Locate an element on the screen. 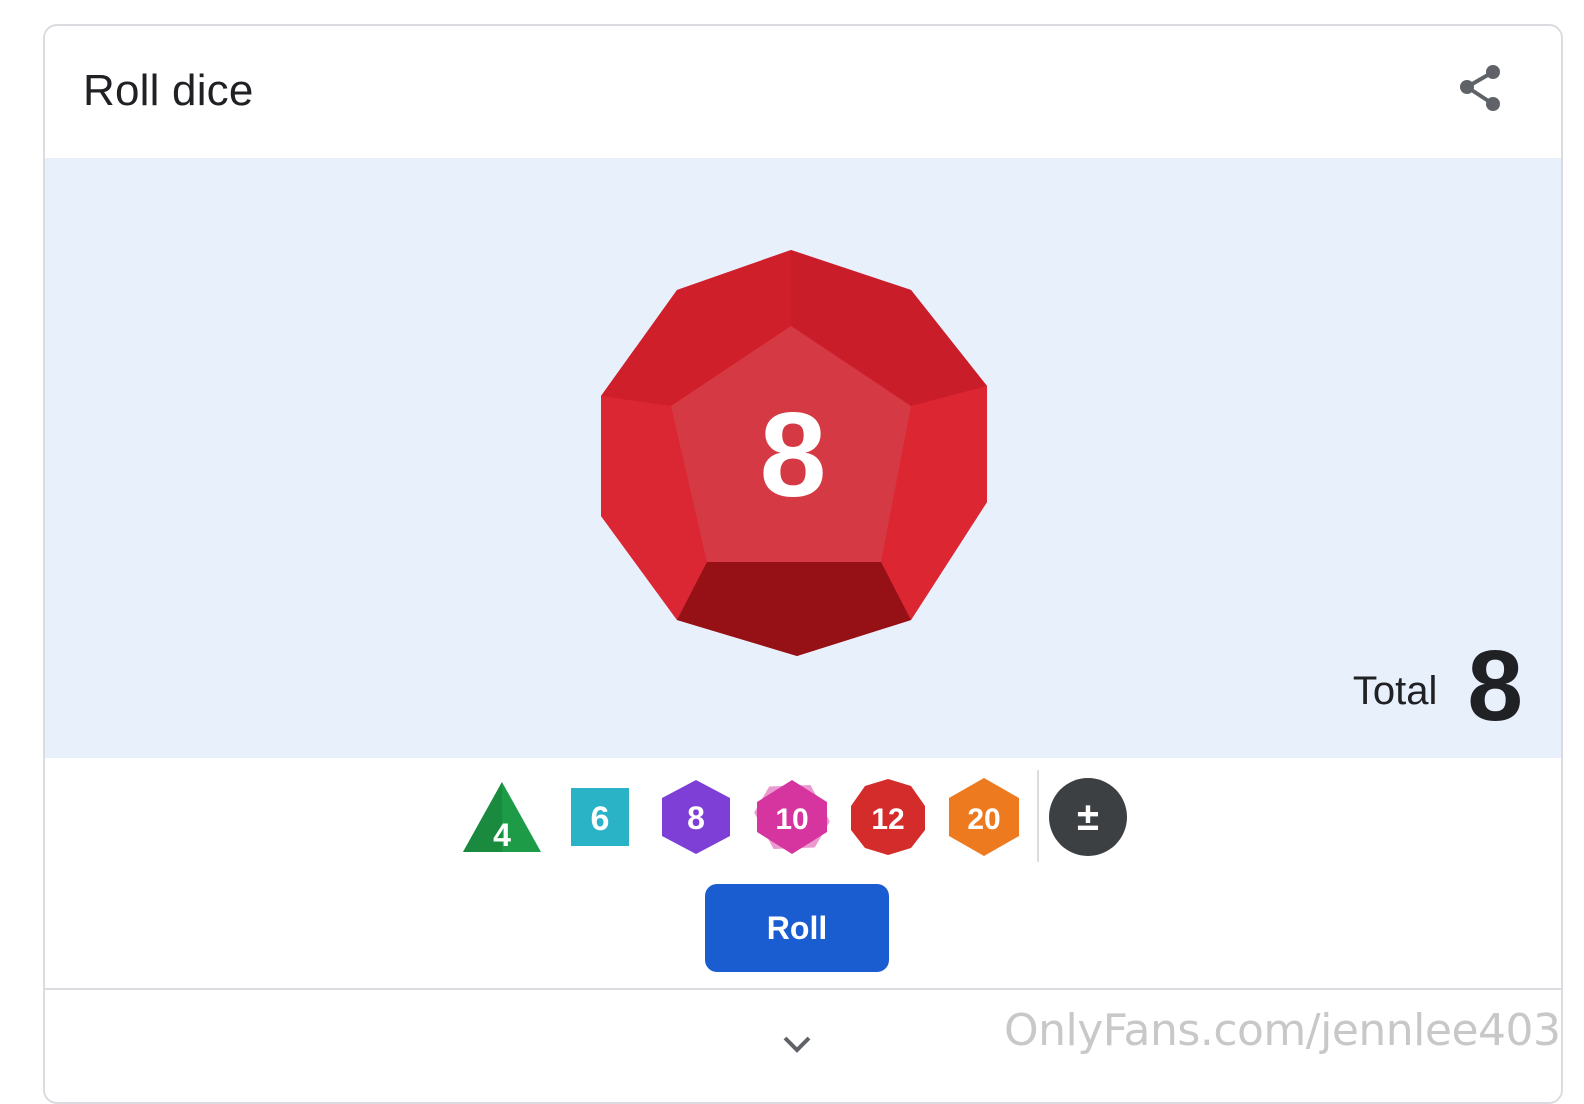  svg-text: 10 is located at coordinates (791, 819).